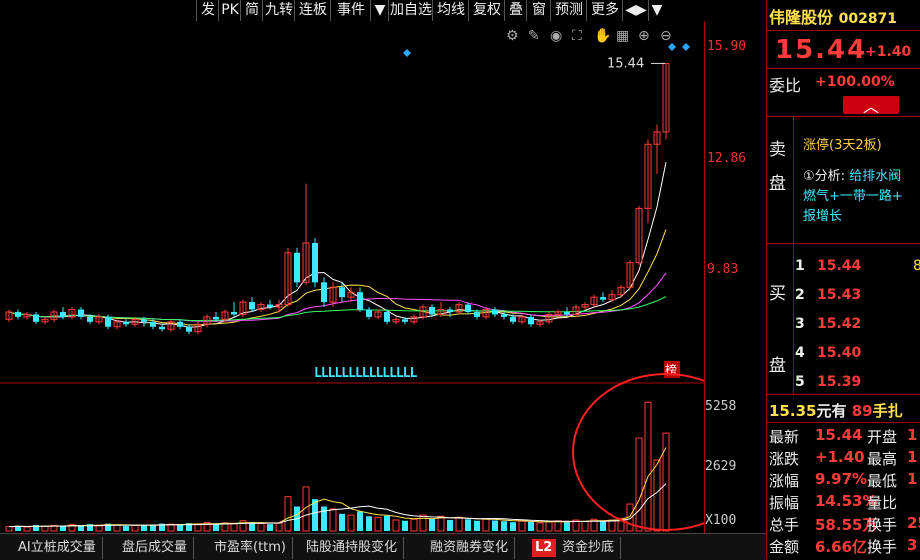  Describe the element at coordinates (278, 10) in the screenshot. I see `jiuzhuan-button: 九转` at that location.